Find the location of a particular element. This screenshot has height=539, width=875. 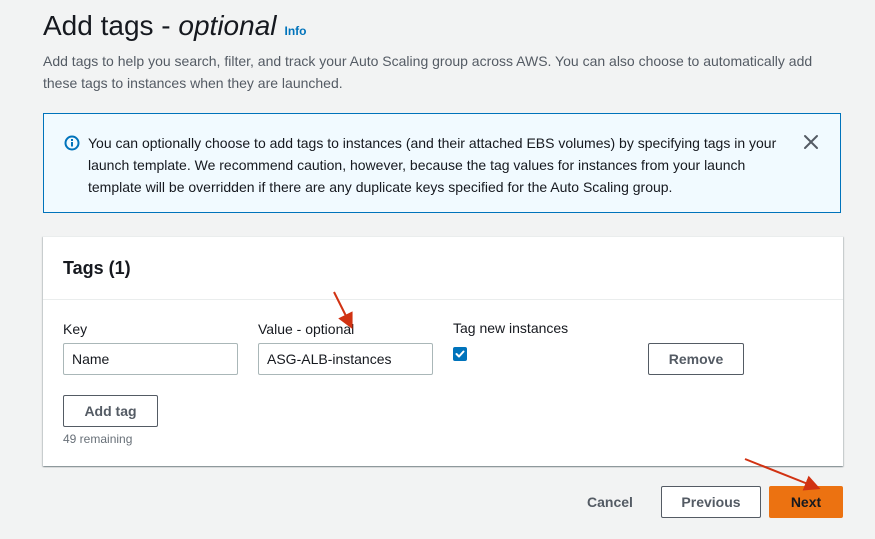

next-button: Next is located at coordinates (806, 502).